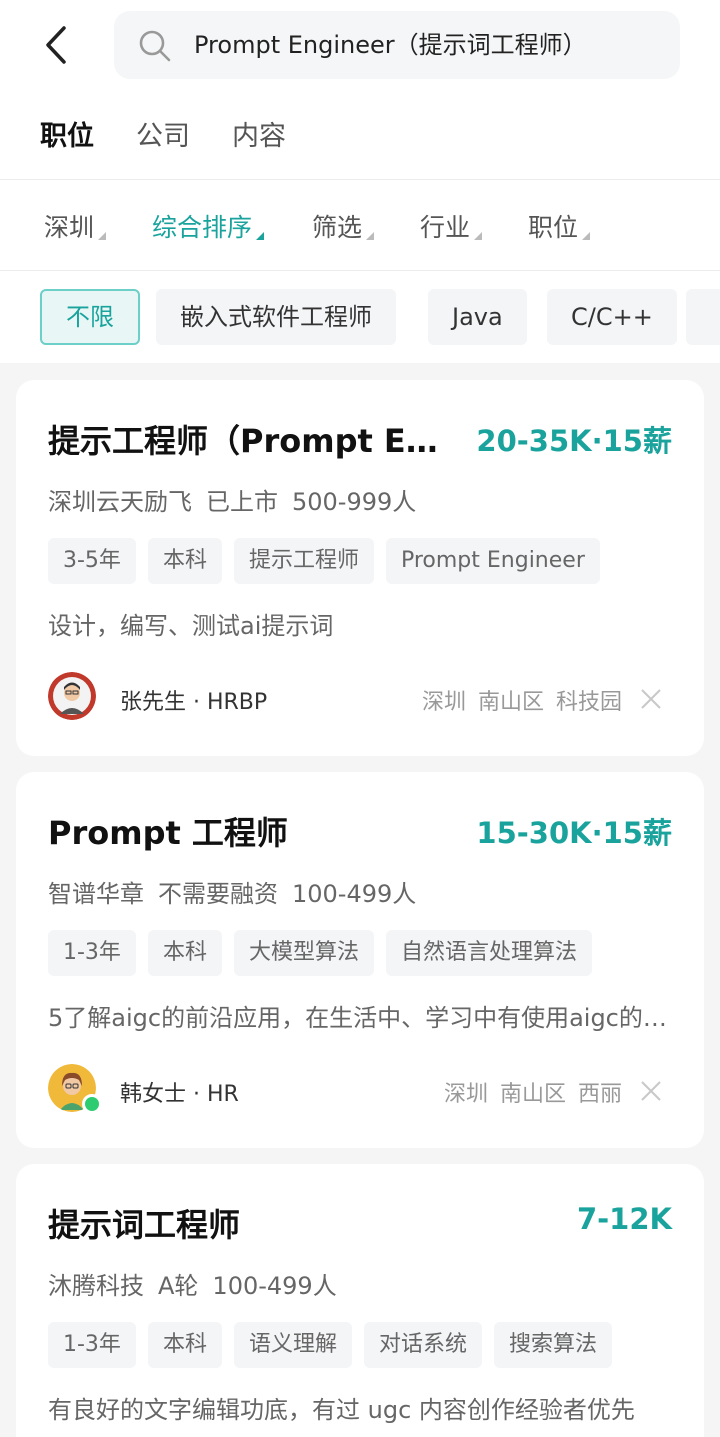 This screenshot has height=1437, width=720. Describe the element at coordinates (218, 894) in the screenshot. I see `company-stage: 不需要融资` at that location.